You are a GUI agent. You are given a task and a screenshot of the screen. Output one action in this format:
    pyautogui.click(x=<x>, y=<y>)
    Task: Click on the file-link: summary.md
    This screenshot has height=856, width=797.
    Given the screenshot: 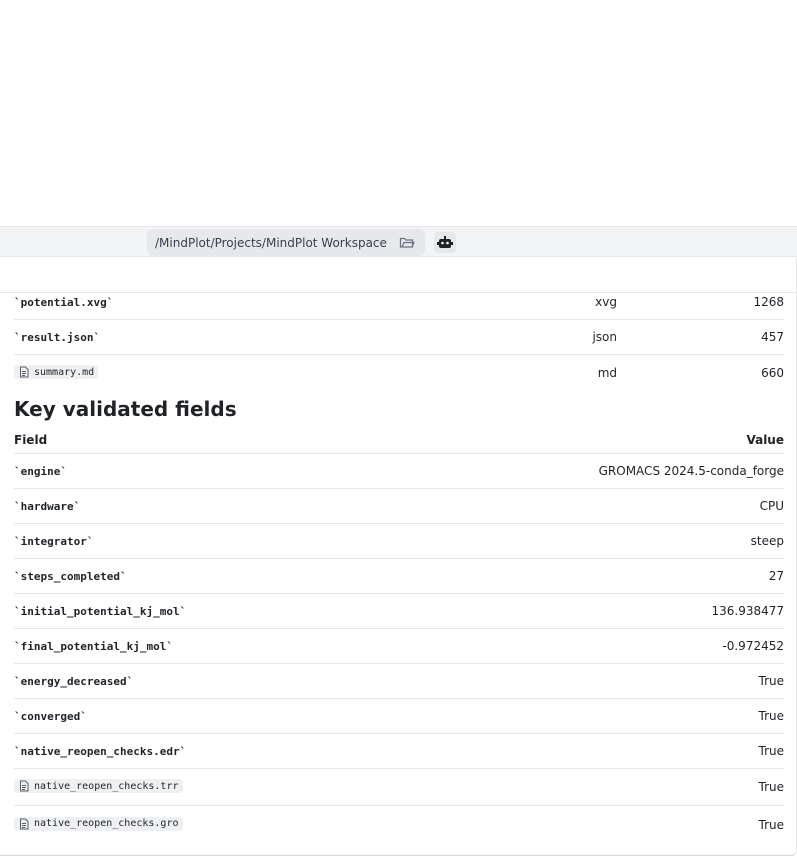 What is the action you would take?
    pyautogui.click(x=56, y=372)
    